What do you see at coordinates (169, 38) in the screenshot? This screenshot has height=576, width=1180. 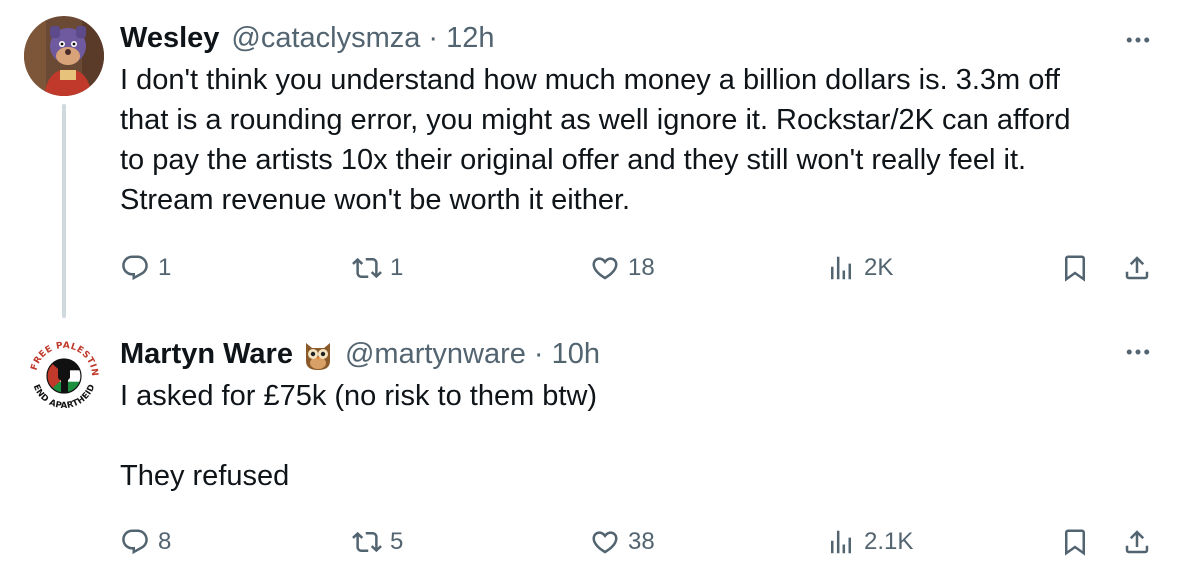 I see `display-name: Wesley` at bounding box center [169, 38].